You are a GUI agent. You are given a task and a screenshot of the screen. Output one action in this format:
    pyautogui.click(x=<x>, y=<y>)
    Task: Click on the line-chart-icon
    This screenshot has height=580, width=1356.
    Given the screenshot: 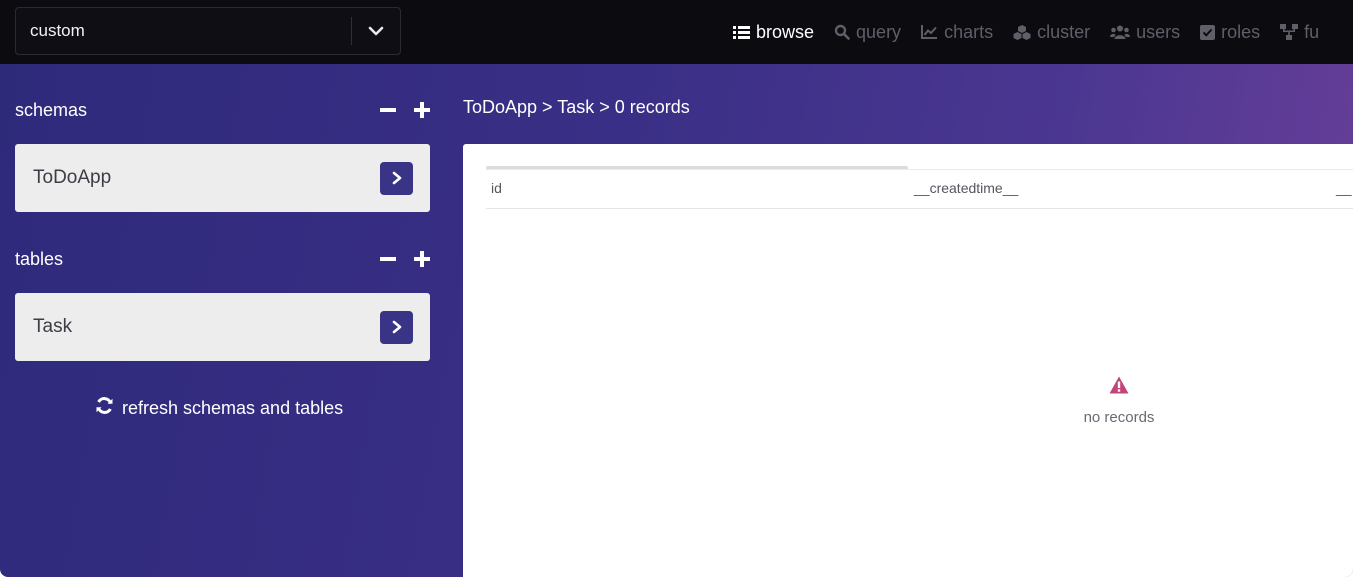 What is the action you would take?
    pyautogui.click(x=929, y=32)
    